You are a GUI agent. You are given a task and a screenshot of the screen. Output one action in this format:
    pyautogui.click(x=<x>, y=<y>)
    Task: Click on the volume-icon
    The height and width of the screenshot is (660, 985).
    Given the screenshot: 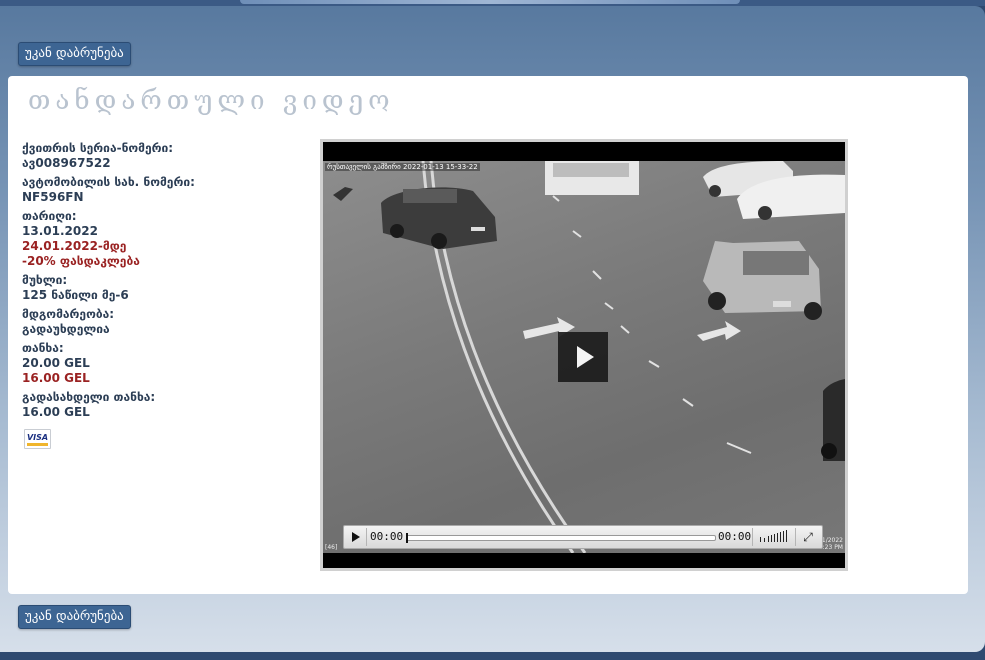 What is the action you would take?
    pyautogui.click(x=774, y=536)
    